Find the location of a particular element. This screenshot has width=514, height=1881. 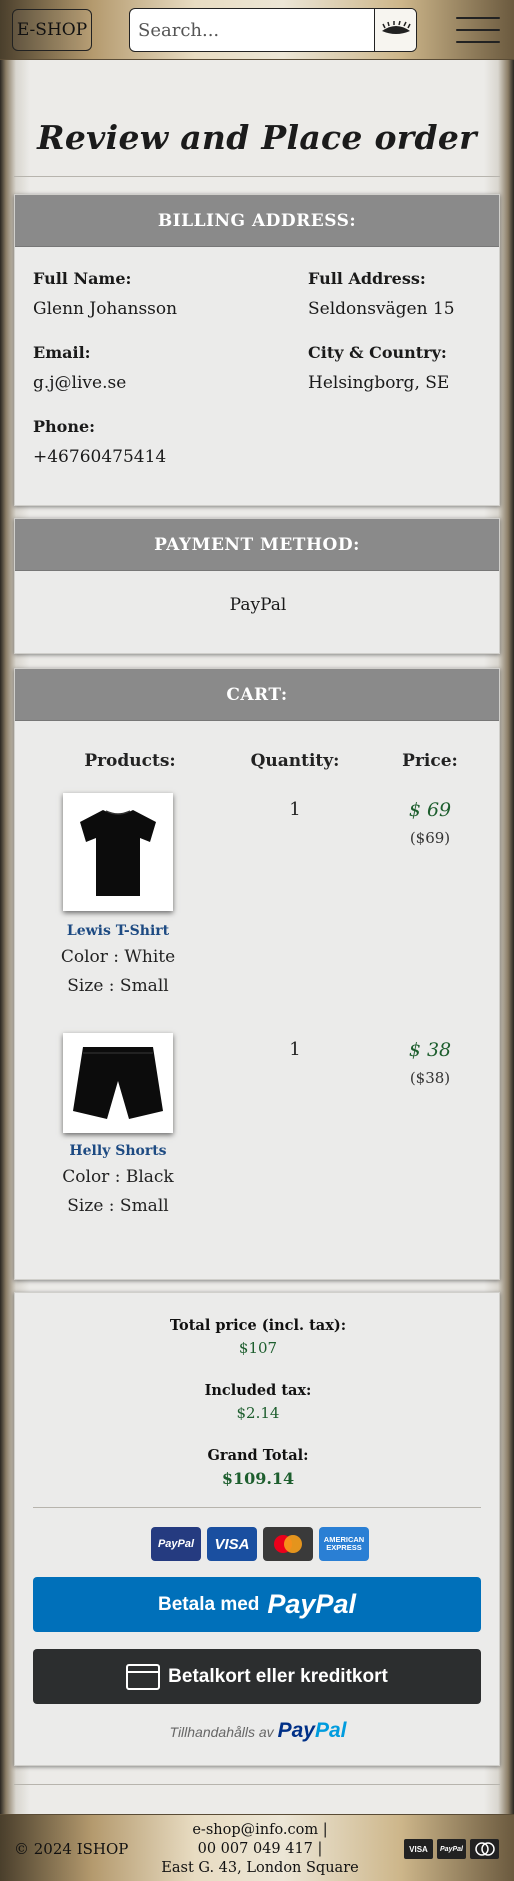

cart-heading: CART: is located at coordinates (257, 695).